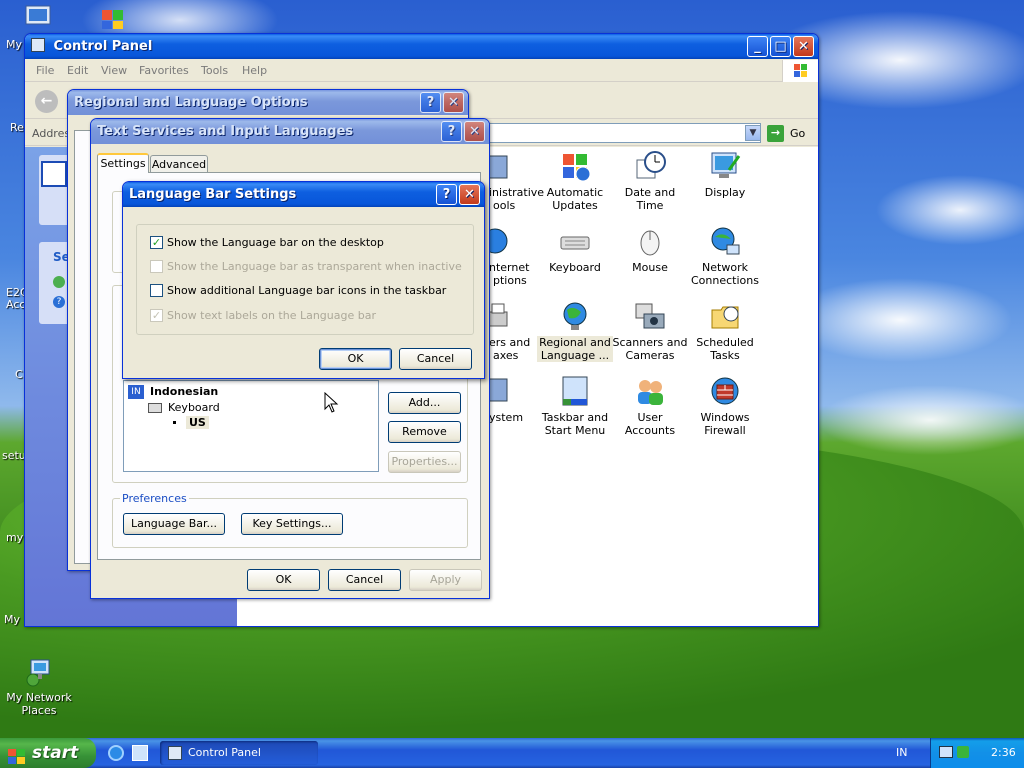  What do you see at coordinates (45, 70) in the screenshot?
I see `menu-file: File` at bounding box center [45, 70].